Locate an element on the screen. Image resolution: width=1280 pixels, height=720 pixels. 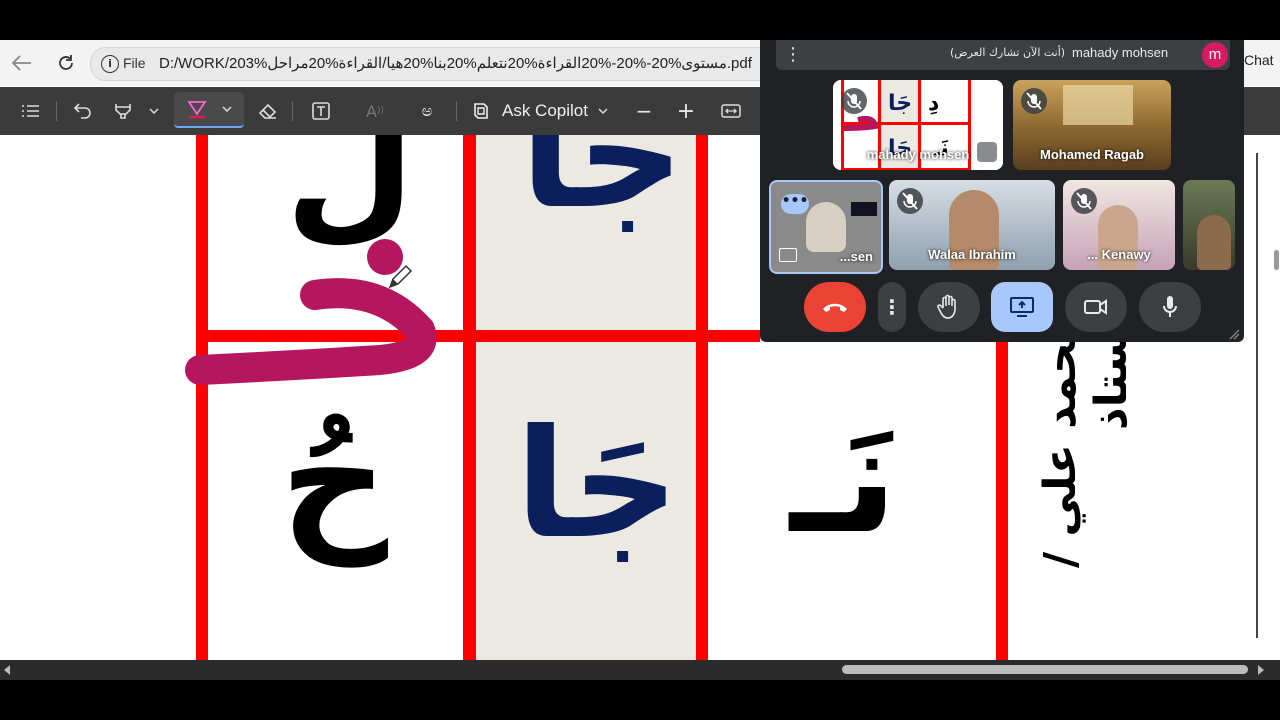
copilot-icon is located at coordinates (481, 111).